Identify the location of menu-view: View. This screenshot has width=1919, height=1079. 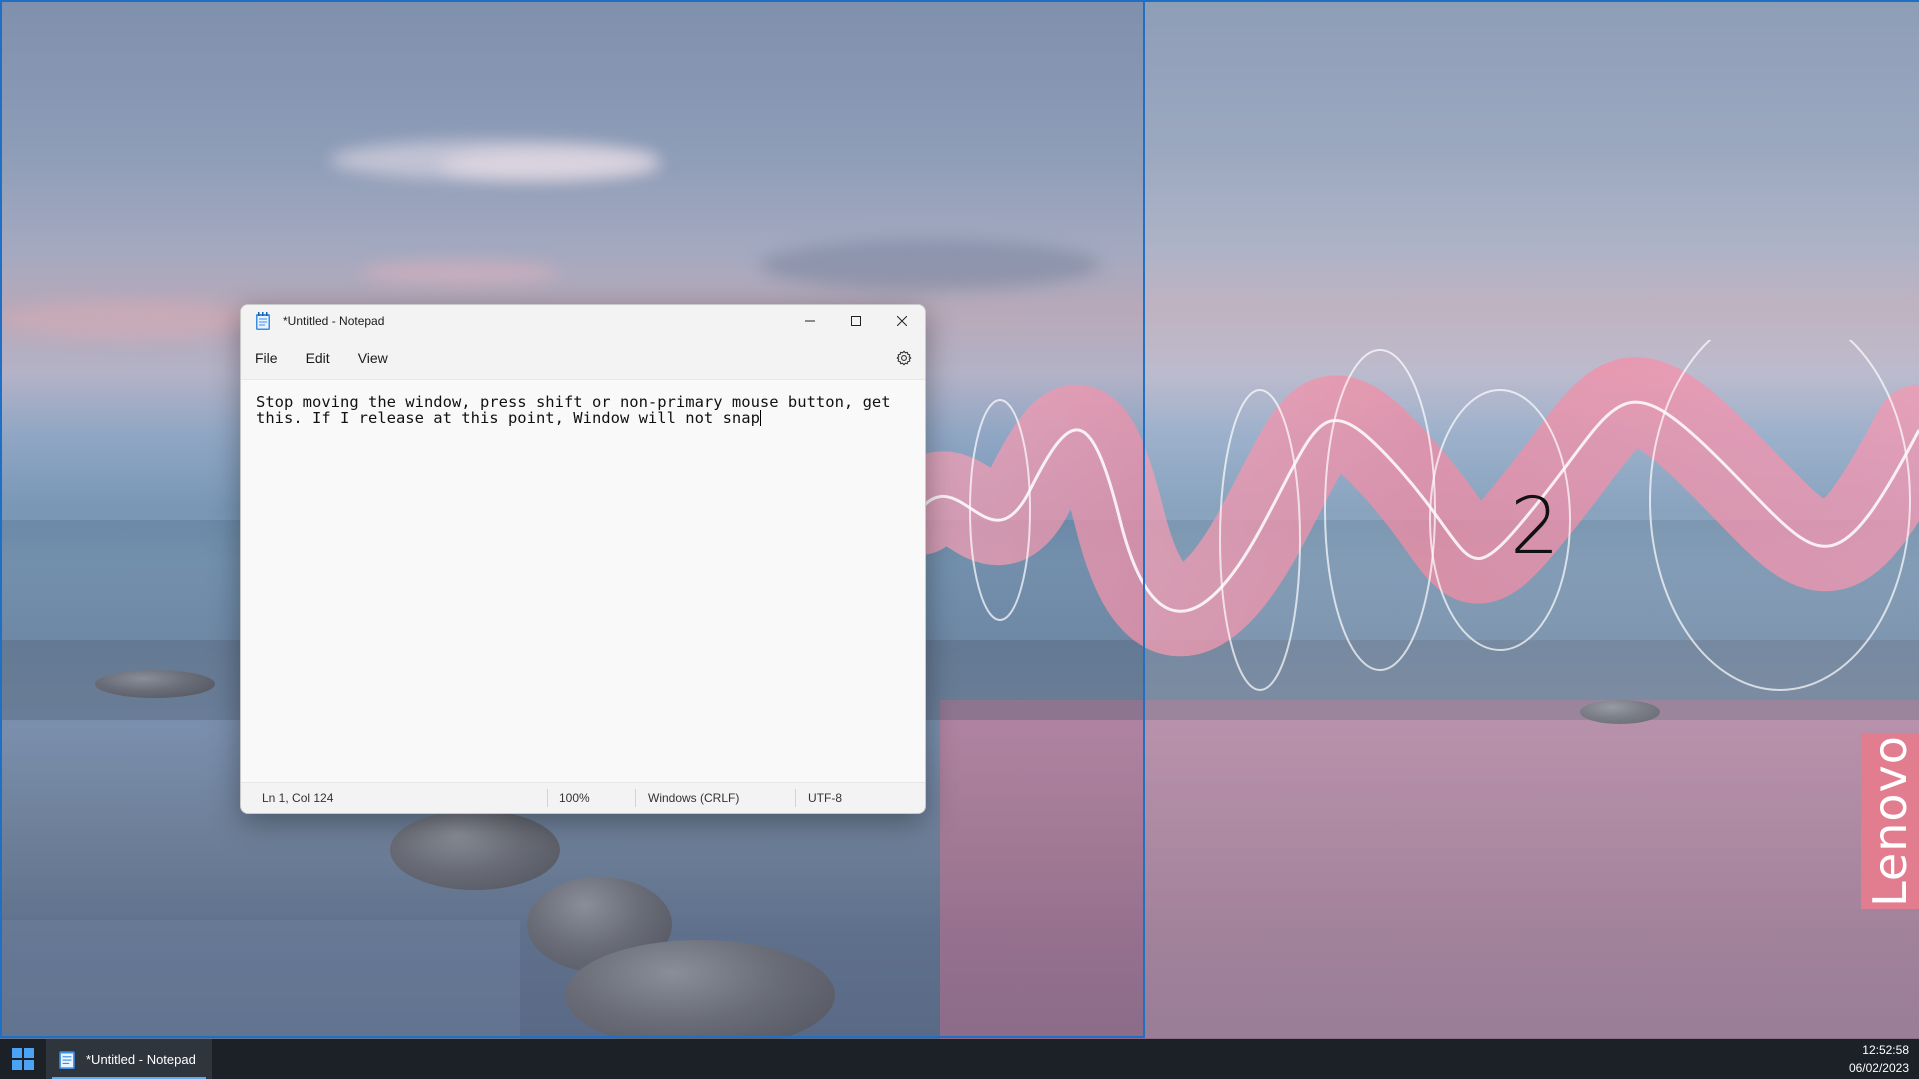
(373, 358).